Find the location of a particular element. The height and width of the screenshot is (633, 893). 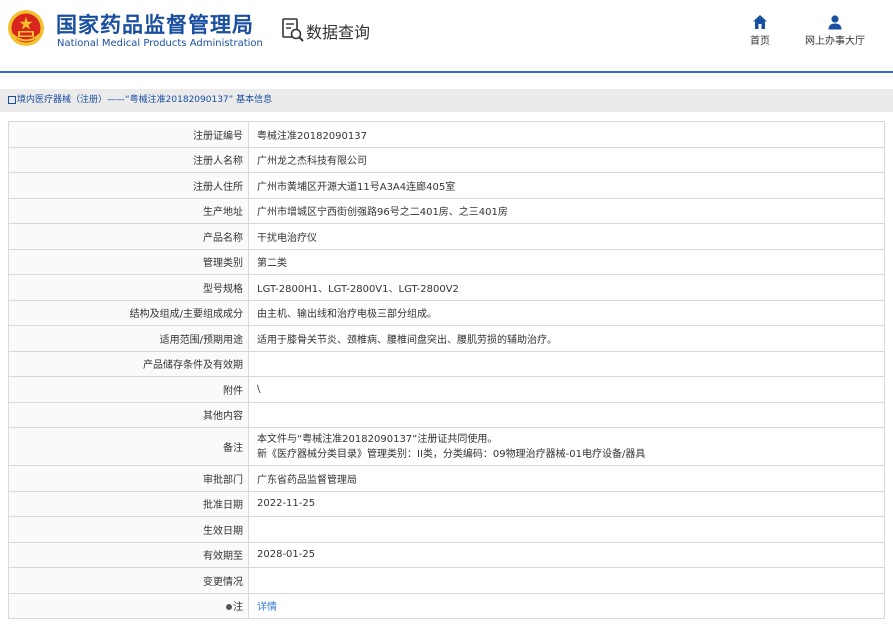

field-label: 注 is located at coordinates (238, 608).